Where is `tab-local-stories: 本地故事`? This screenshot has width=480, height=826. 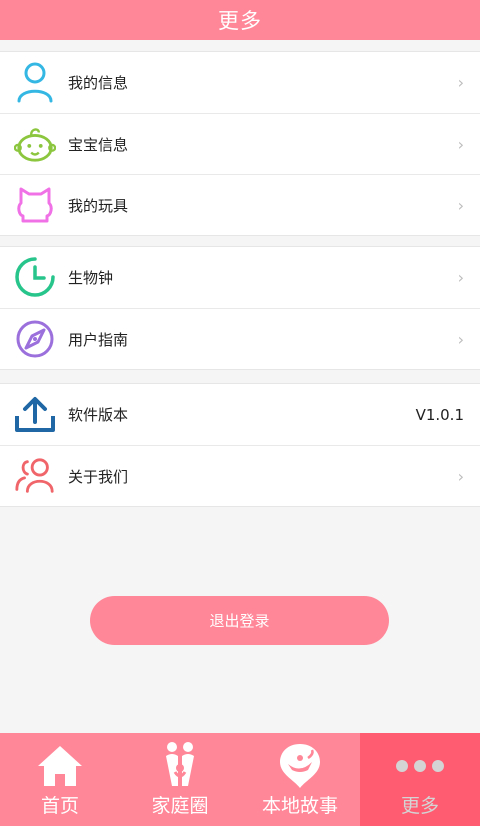
tab-local-stories: 本地故事 is located at coordinates (300, 779).